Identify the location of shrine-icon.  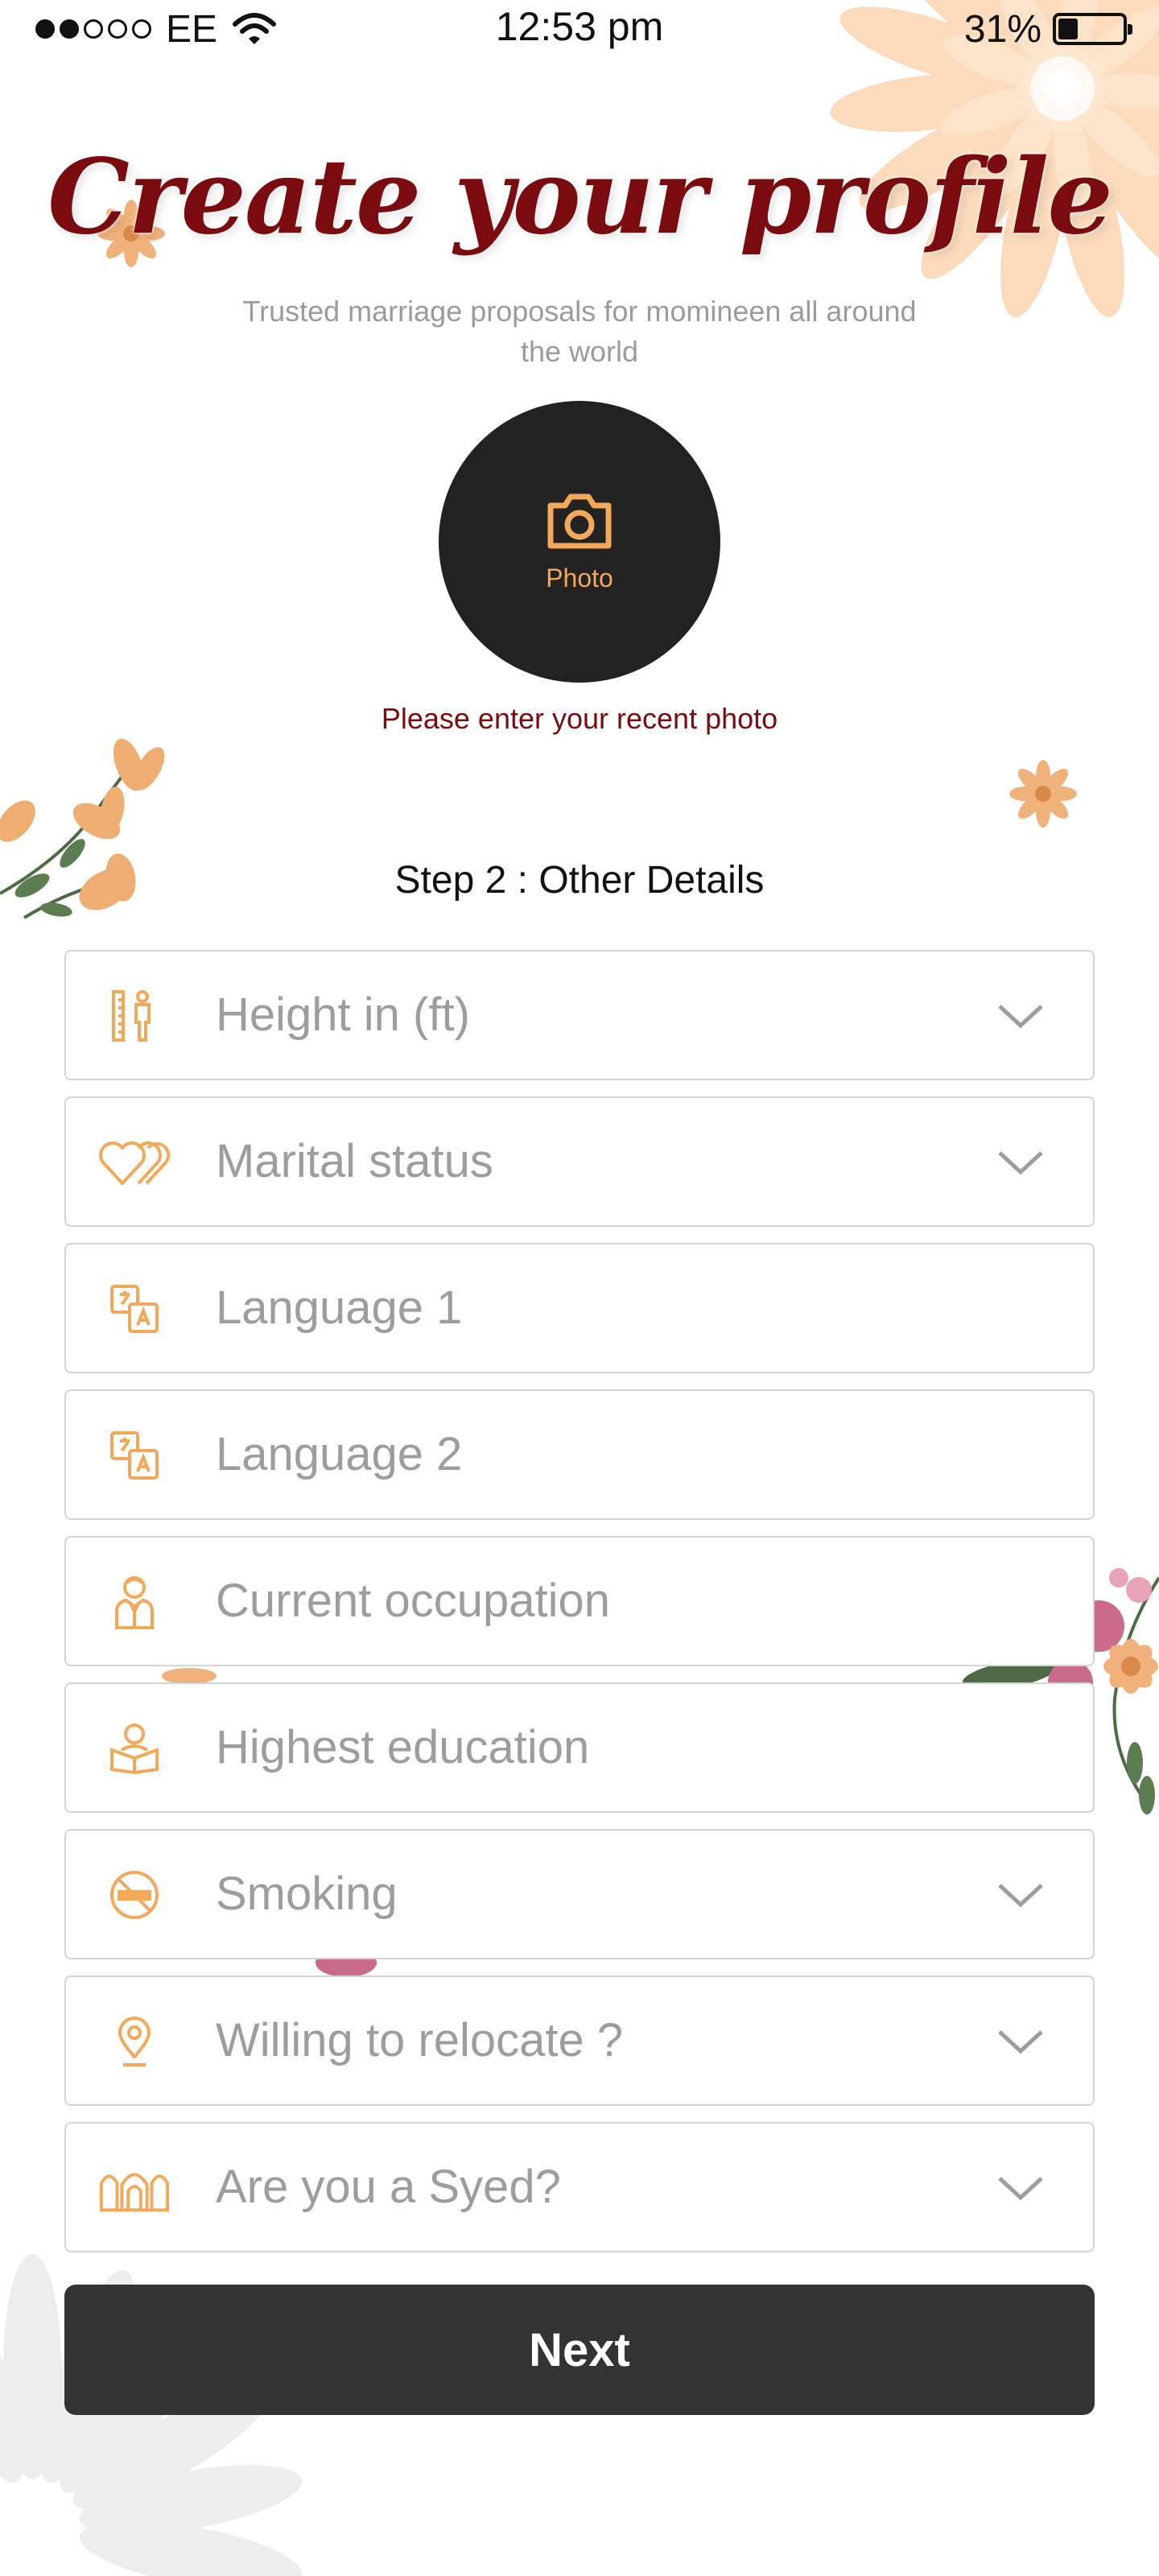
(134, 2188).